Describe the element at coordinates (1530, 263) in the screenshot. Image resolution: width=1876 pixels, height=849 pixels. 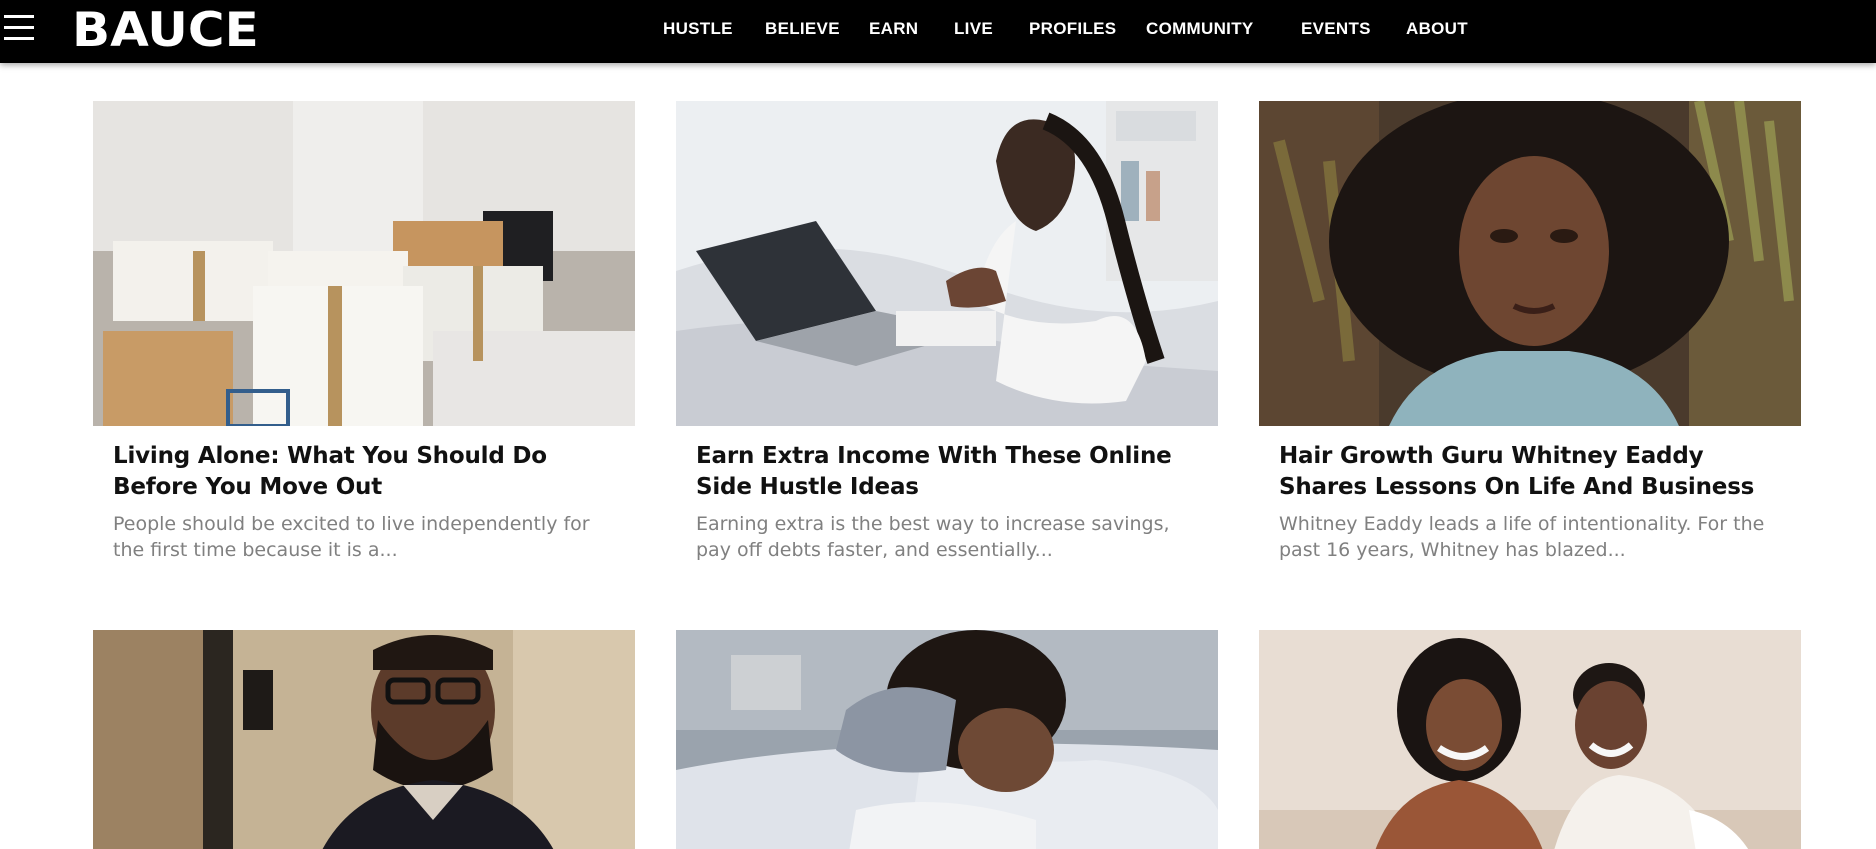
I see `article-image-woman-natural-hair` at that location.